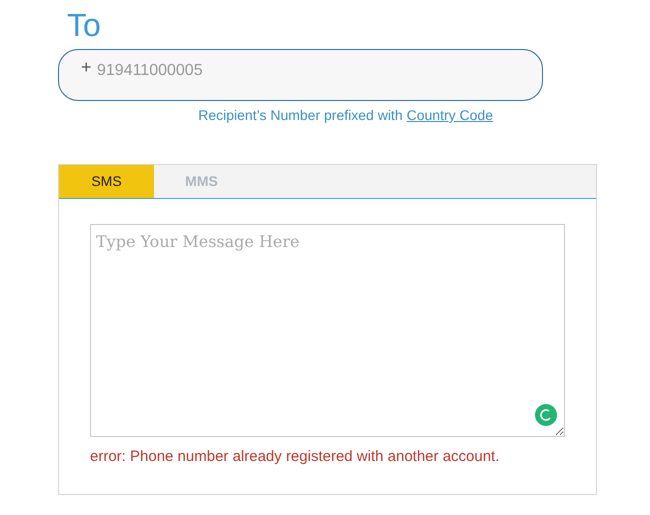 The height and width of the screenshot is (515, 650). I want to click on tab: SMS, so click(106, 181).